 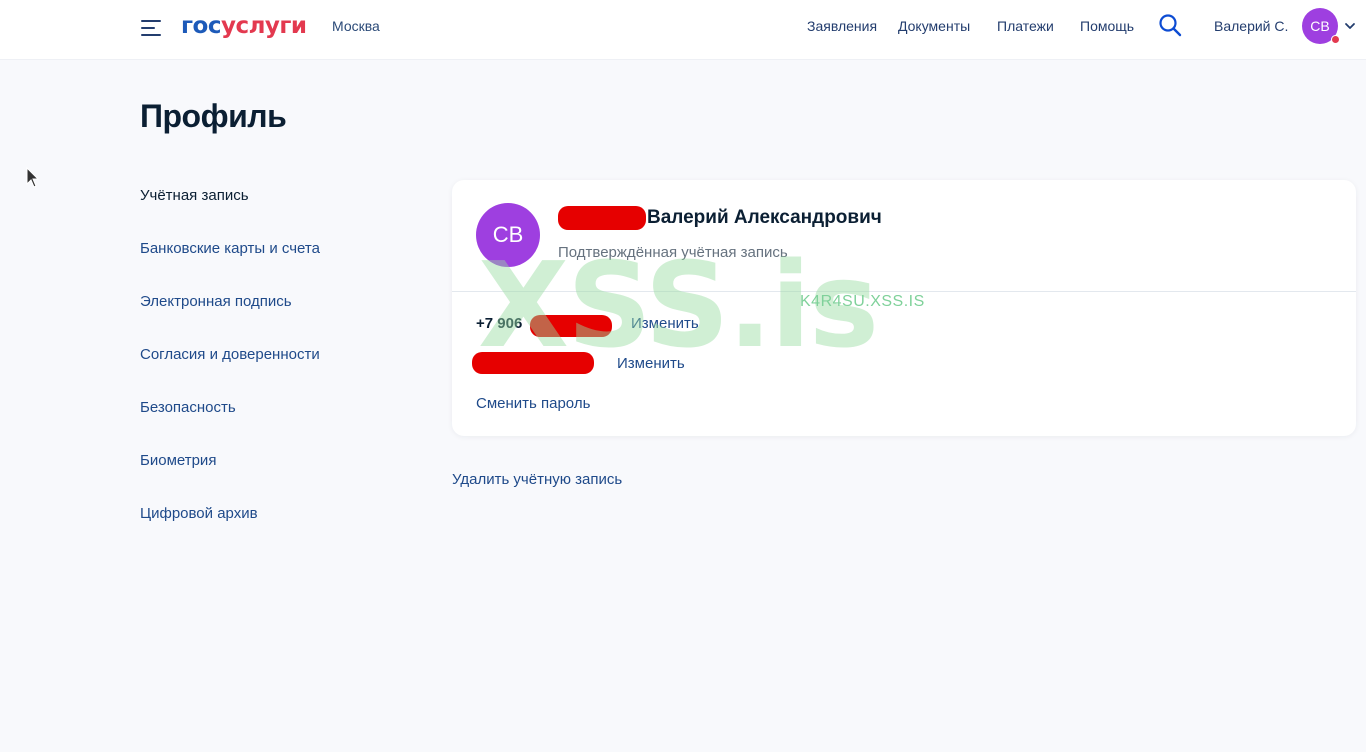 What do you see at coordinates (533, 403) in the screenshot?
I see `change-password-link: Сменить пароль` at bounding box center [533, 403].